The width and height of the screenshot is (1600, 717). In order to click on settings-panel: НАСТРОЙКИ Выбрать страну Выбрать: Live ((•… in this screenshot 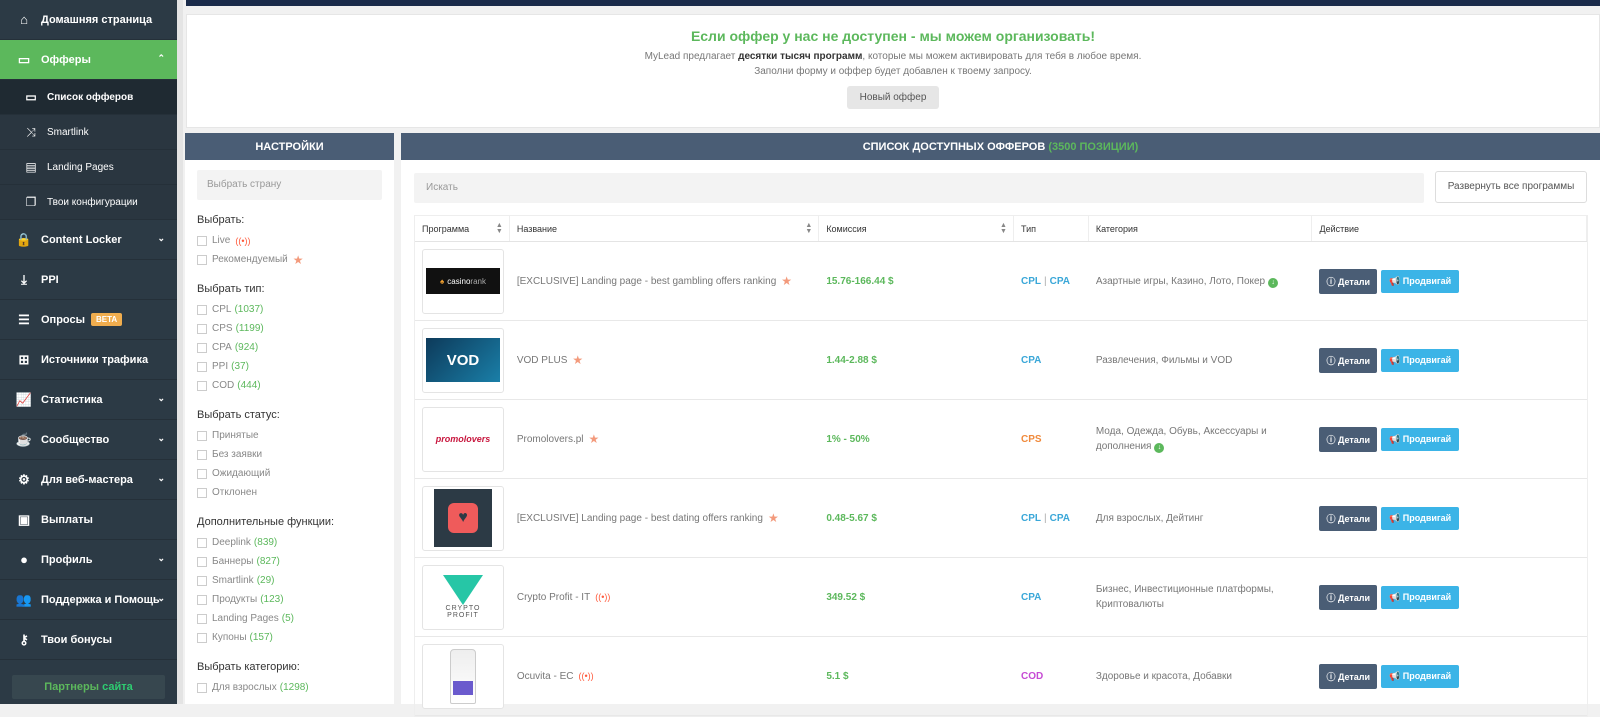, I will do `click(289, 418)`.